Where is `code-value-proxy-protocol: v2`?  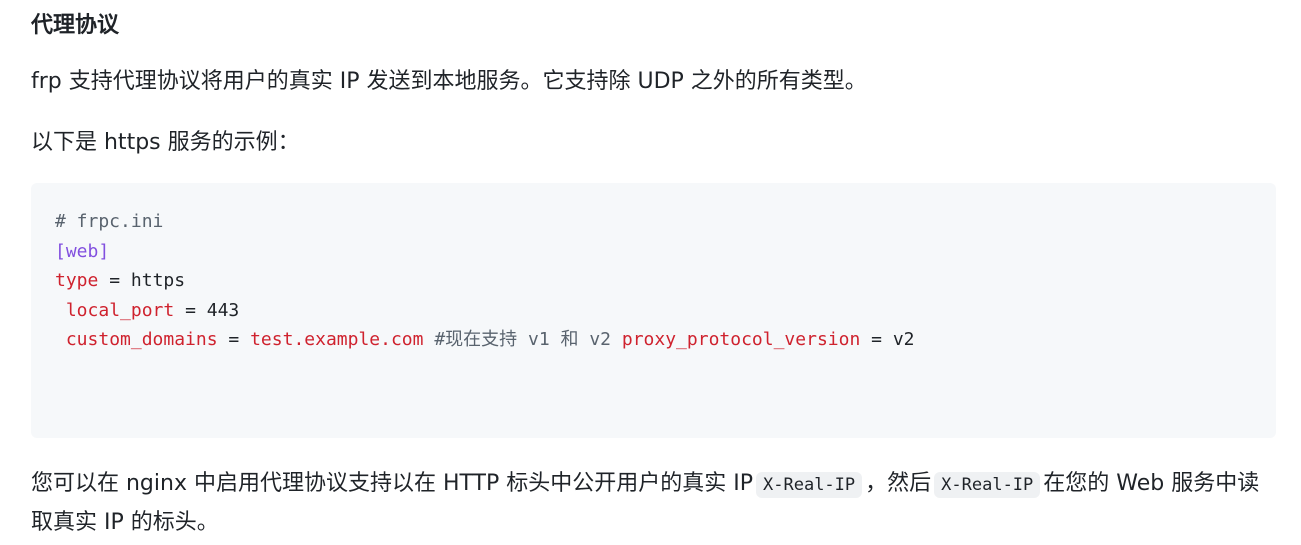 code-value-proxy-protocol: v2 is located at coordinates (903, 340).